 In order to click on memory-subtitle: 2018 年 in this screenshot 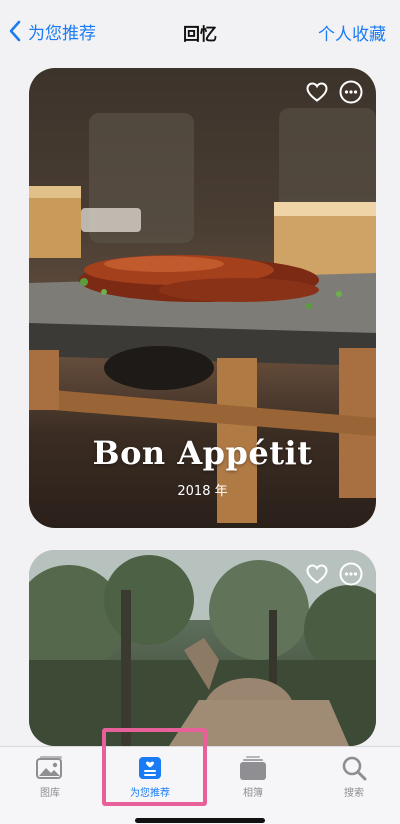, I will do `click(202, 491)`.